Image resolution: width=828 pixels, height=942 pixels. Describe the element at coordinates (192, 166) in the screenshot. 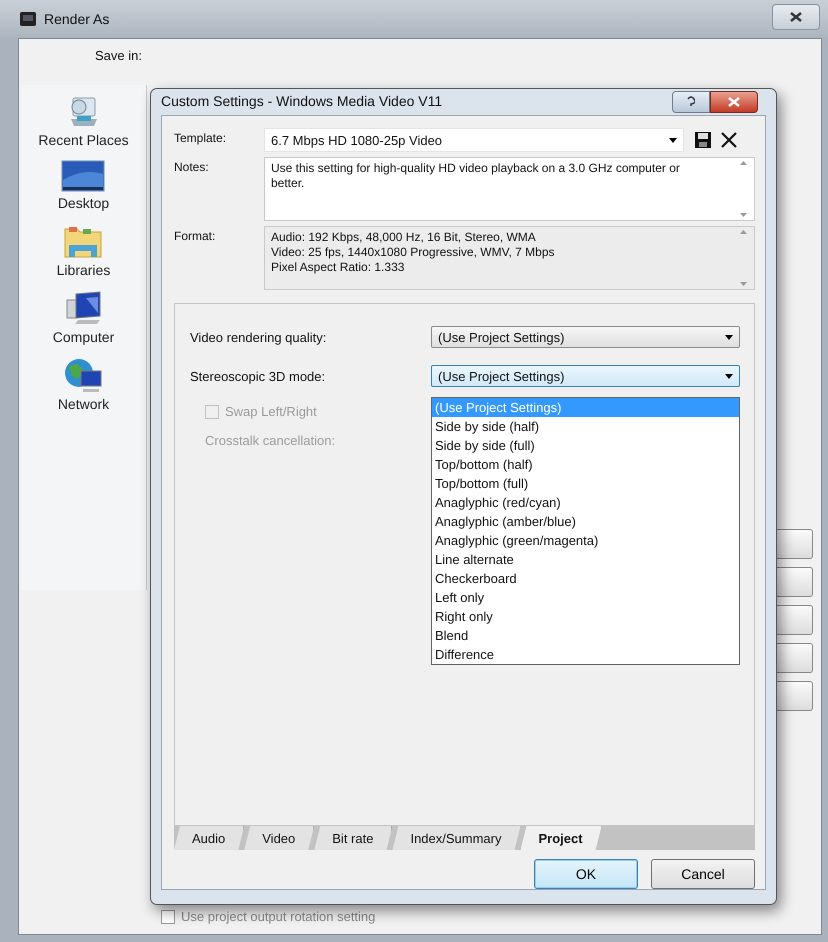

I see `notes-label: Notes:` at that location.